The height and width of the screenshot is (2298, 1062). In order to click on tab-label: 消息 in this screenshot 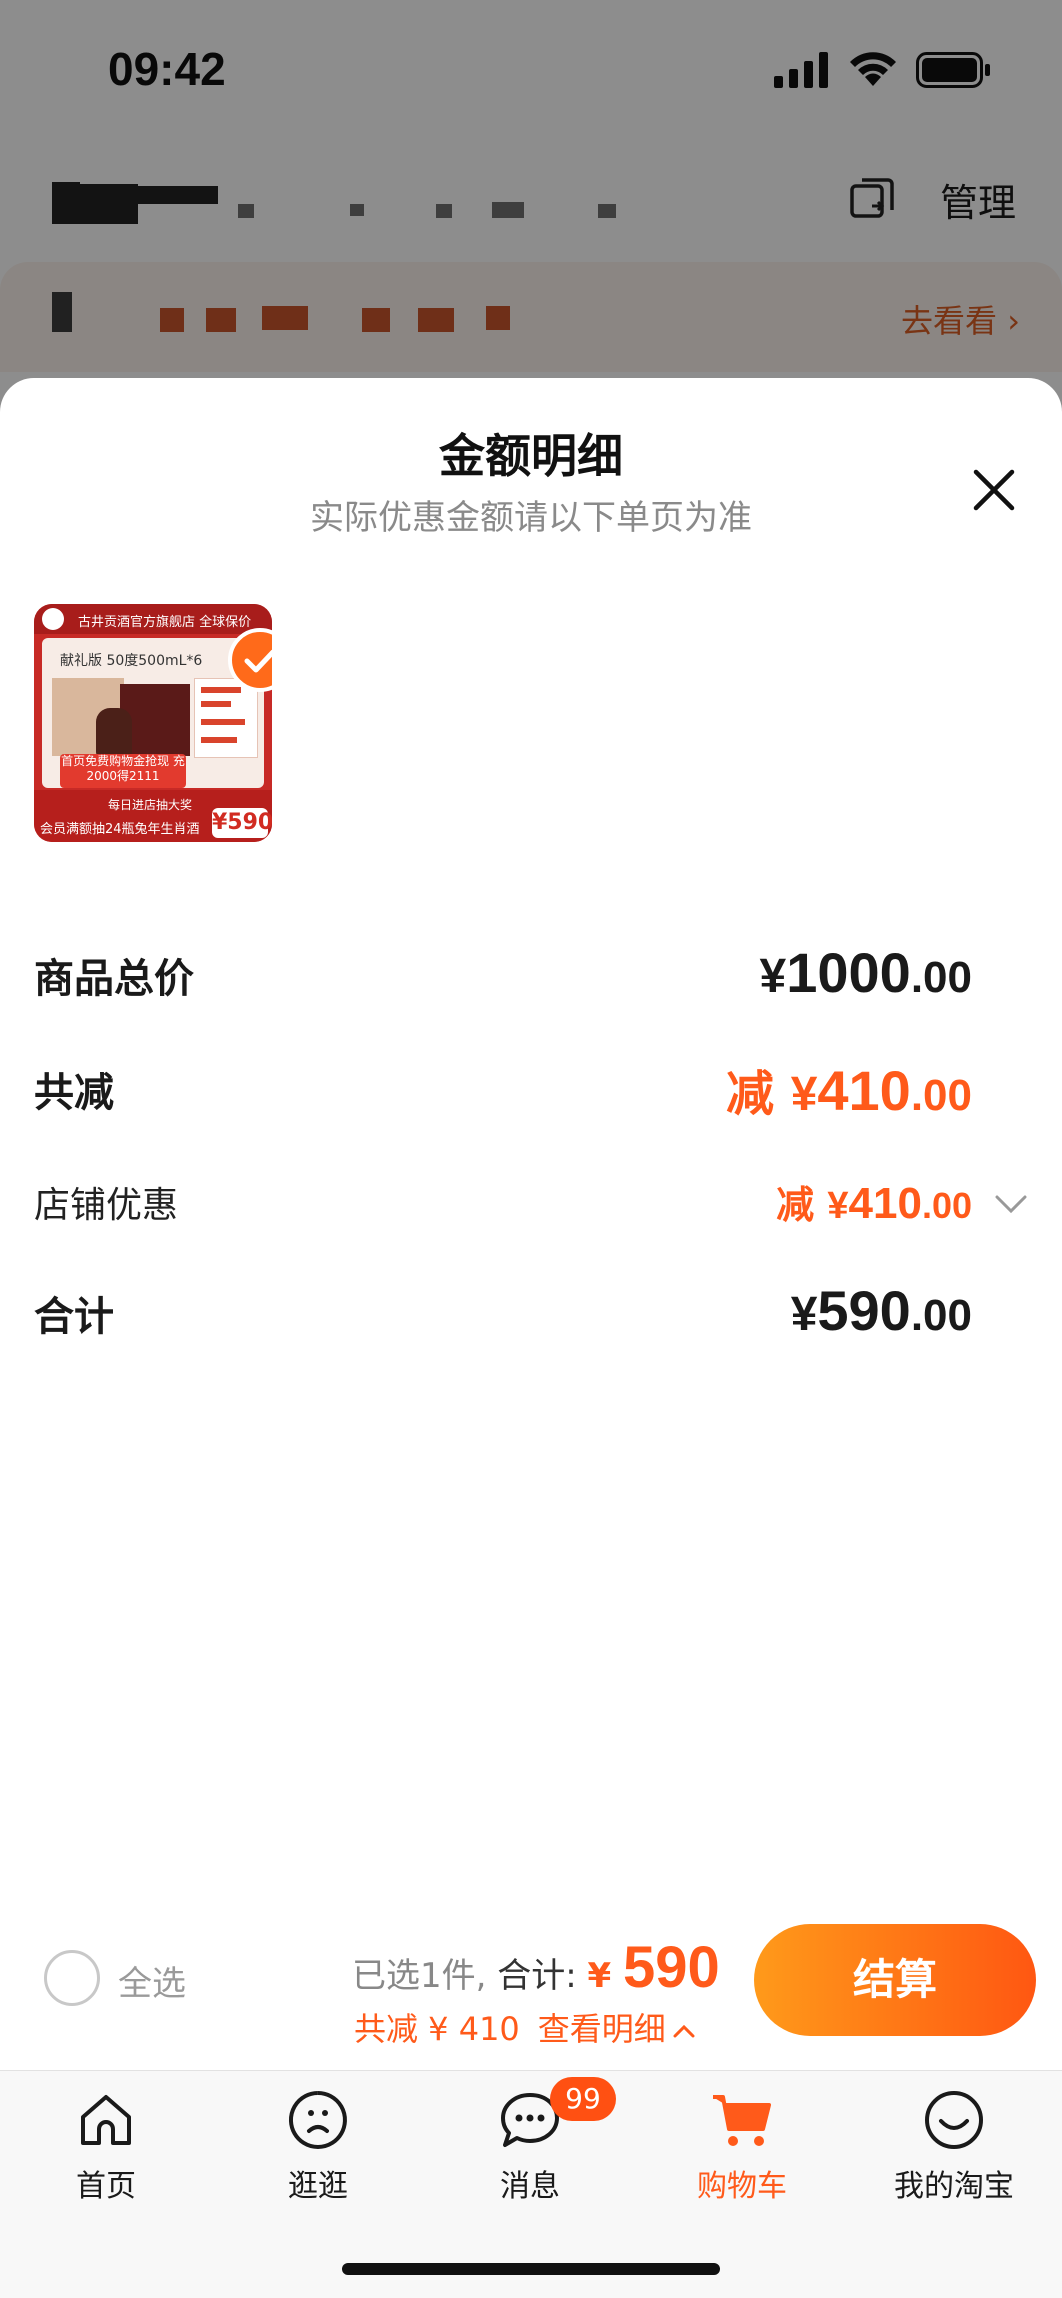, I will do `click(530, 2186)`.